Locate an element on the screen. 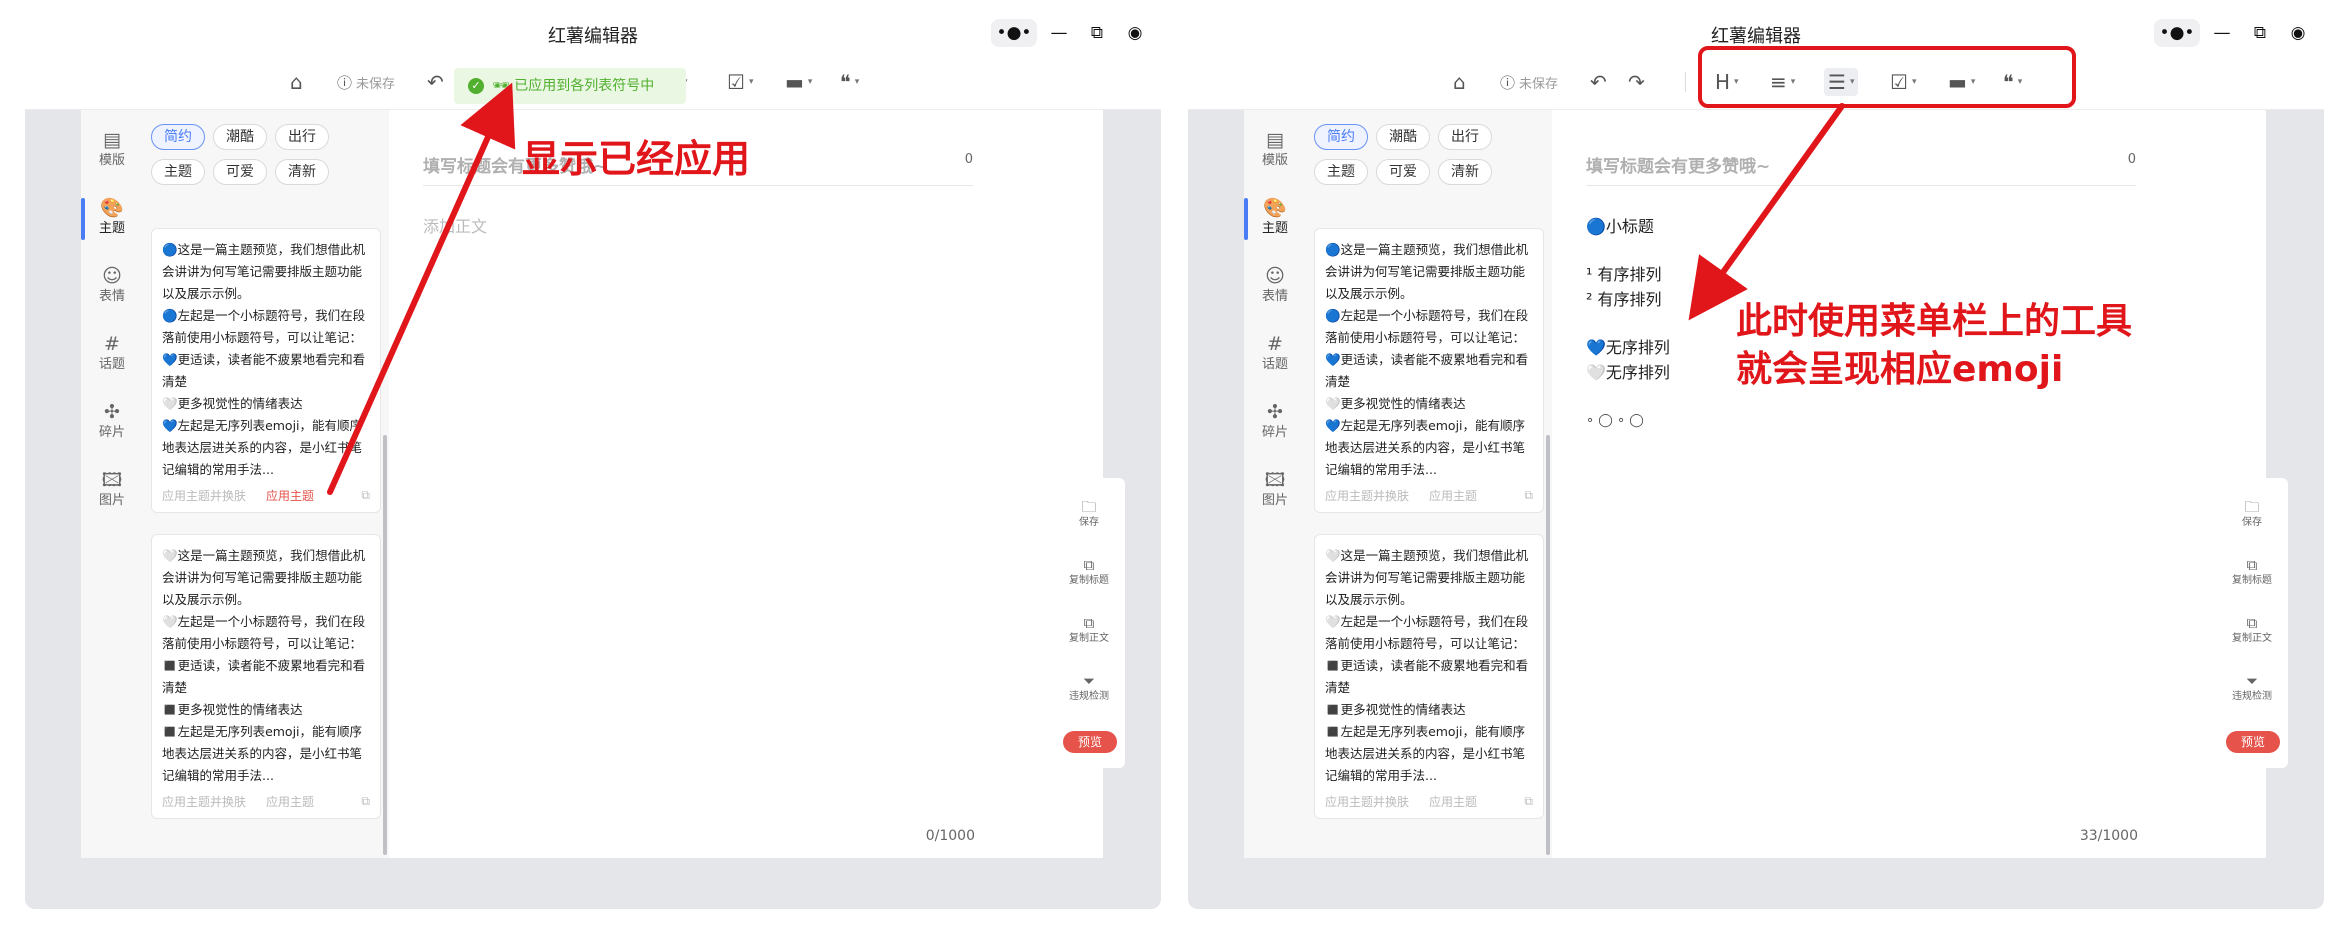  annotation-toolbar-note-2: 就会呈现相应emoji is located at coordinates (1900, 369).